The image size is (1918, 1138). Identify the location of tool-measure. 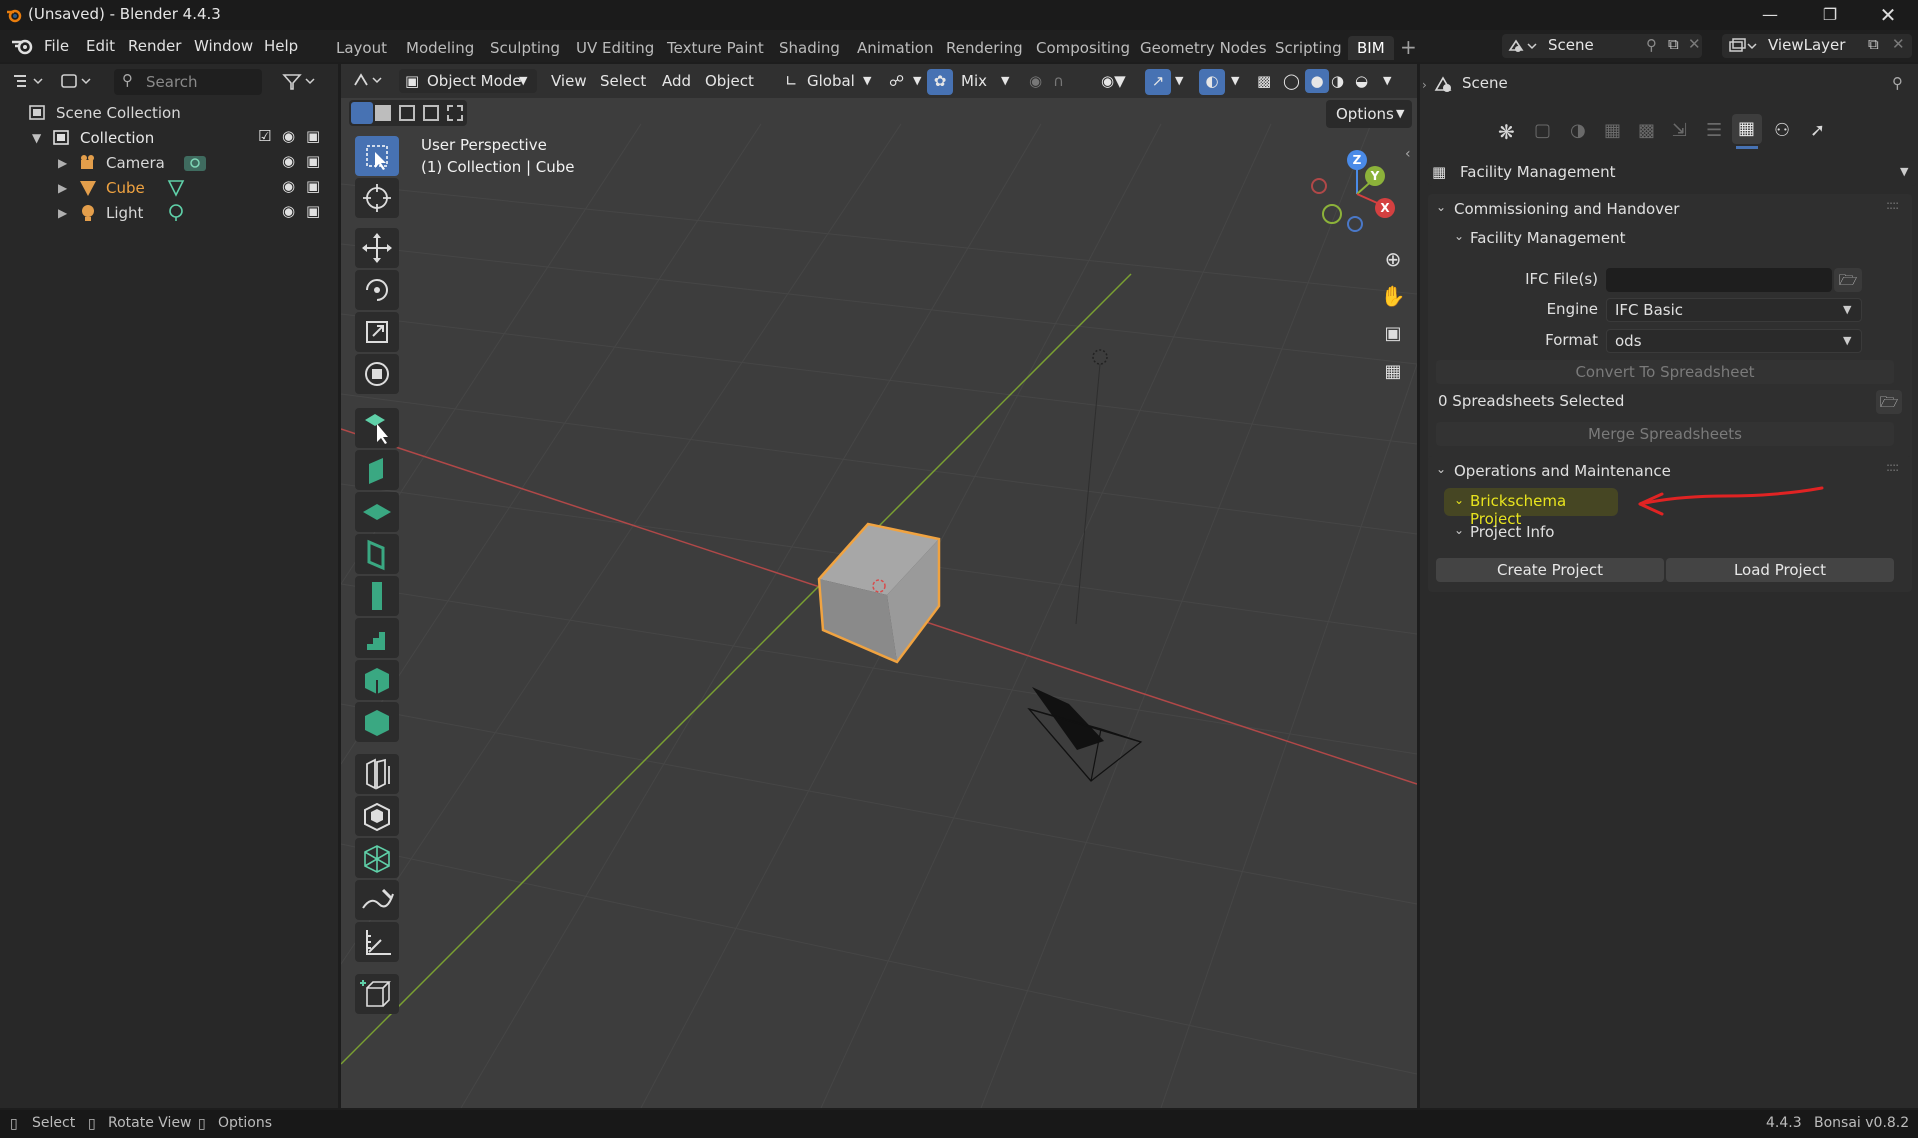
(377, 942).